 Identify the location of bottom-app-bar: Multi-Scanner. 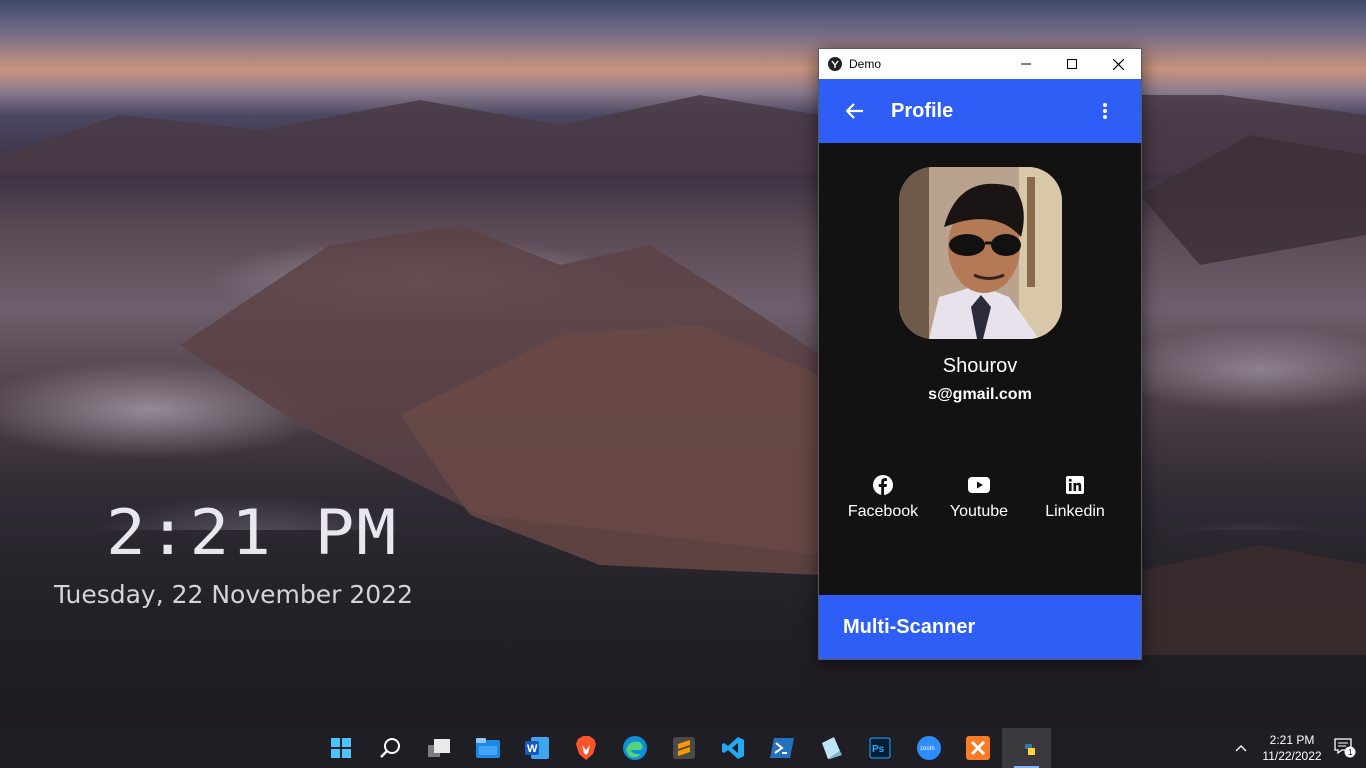
(980, 627).